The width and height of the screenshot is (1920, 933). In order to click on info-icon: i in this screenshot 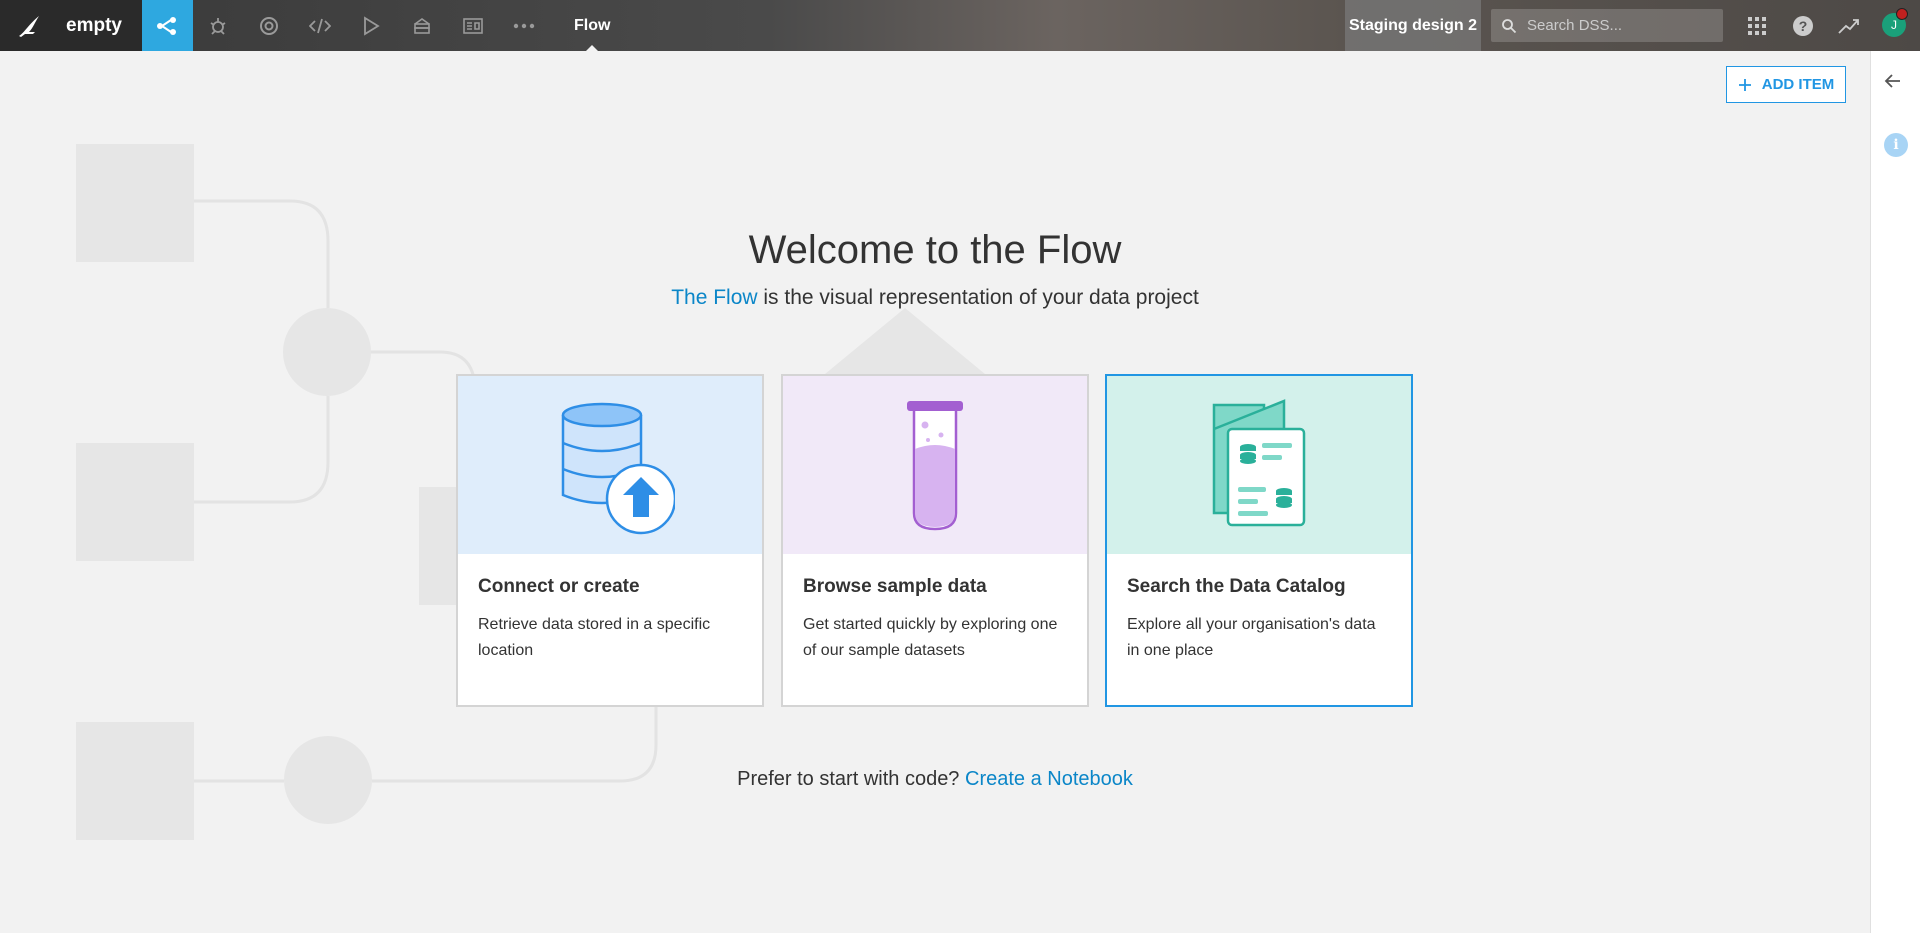, I will do `click(1896, 145)`.